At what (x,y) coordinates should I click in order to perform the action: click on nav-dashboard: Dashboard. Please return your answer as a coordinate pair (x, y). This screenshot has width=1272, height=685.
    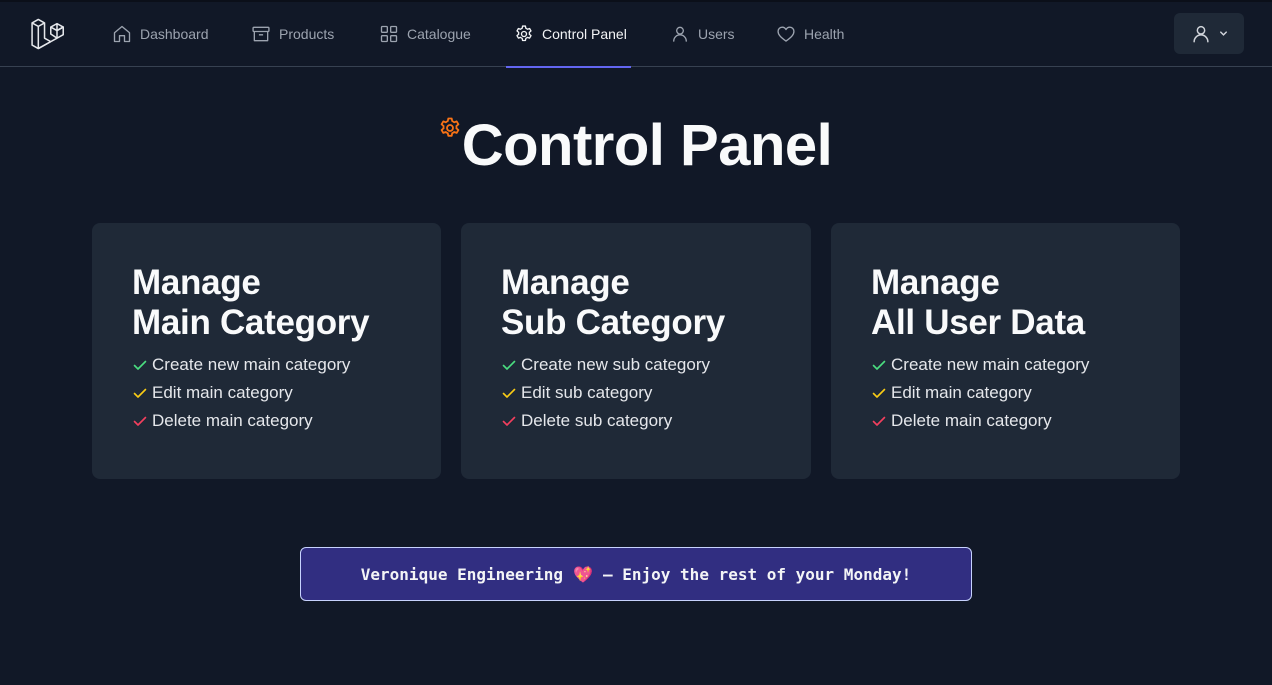
    Looking at the image, I should click on (160, 33).